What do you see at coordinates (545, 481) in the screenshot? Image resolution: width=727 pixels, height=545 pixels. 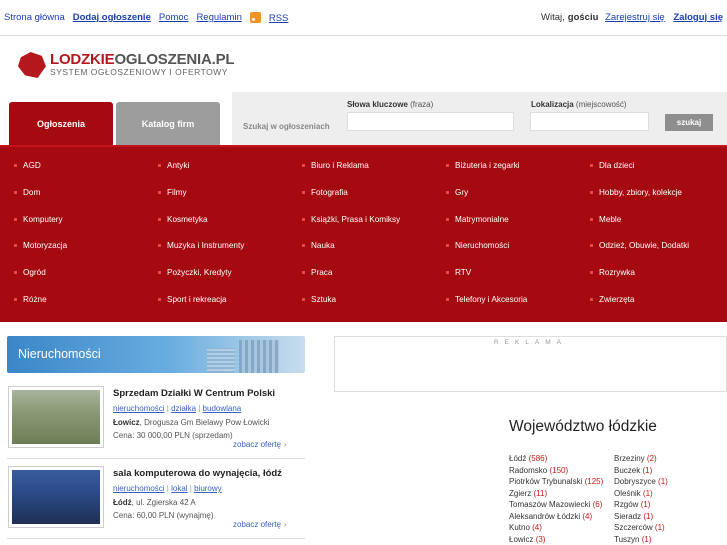 I see `city-name: Piotrków Trybunalski` at bounding box center [545, 481].